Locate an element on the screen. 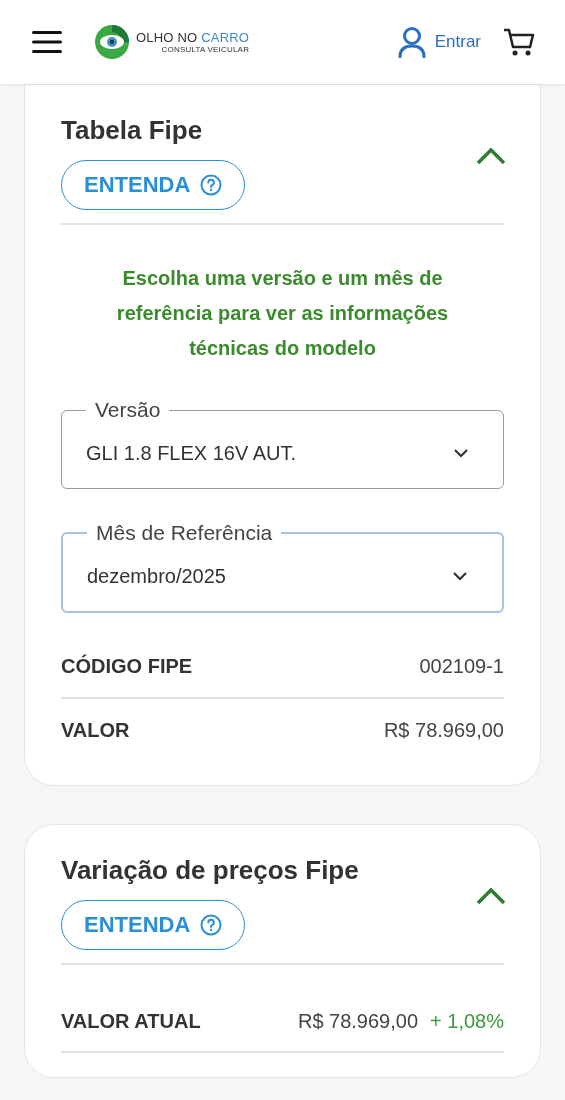 Image resolution: width=565 pixels, height=1100 pixels. menu-icon is located at coordinates (47, 42).